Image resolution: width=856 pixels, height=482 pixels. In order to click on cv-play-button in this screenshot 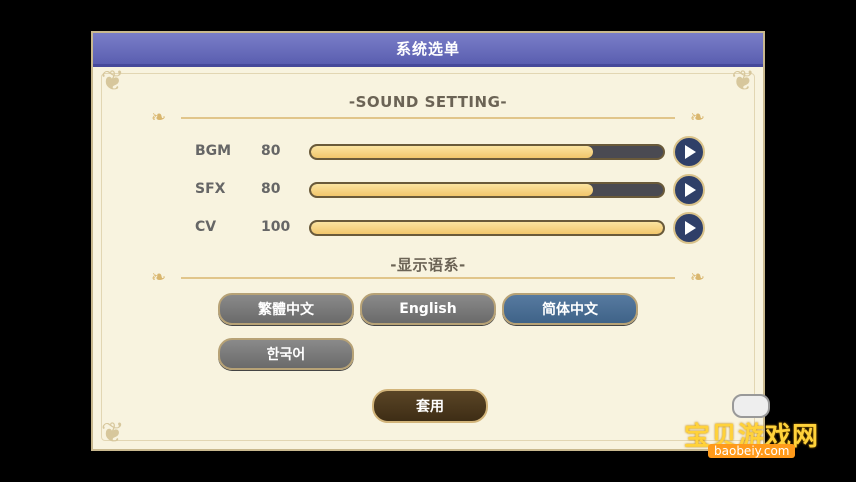, I will do `click(689, 228)`.